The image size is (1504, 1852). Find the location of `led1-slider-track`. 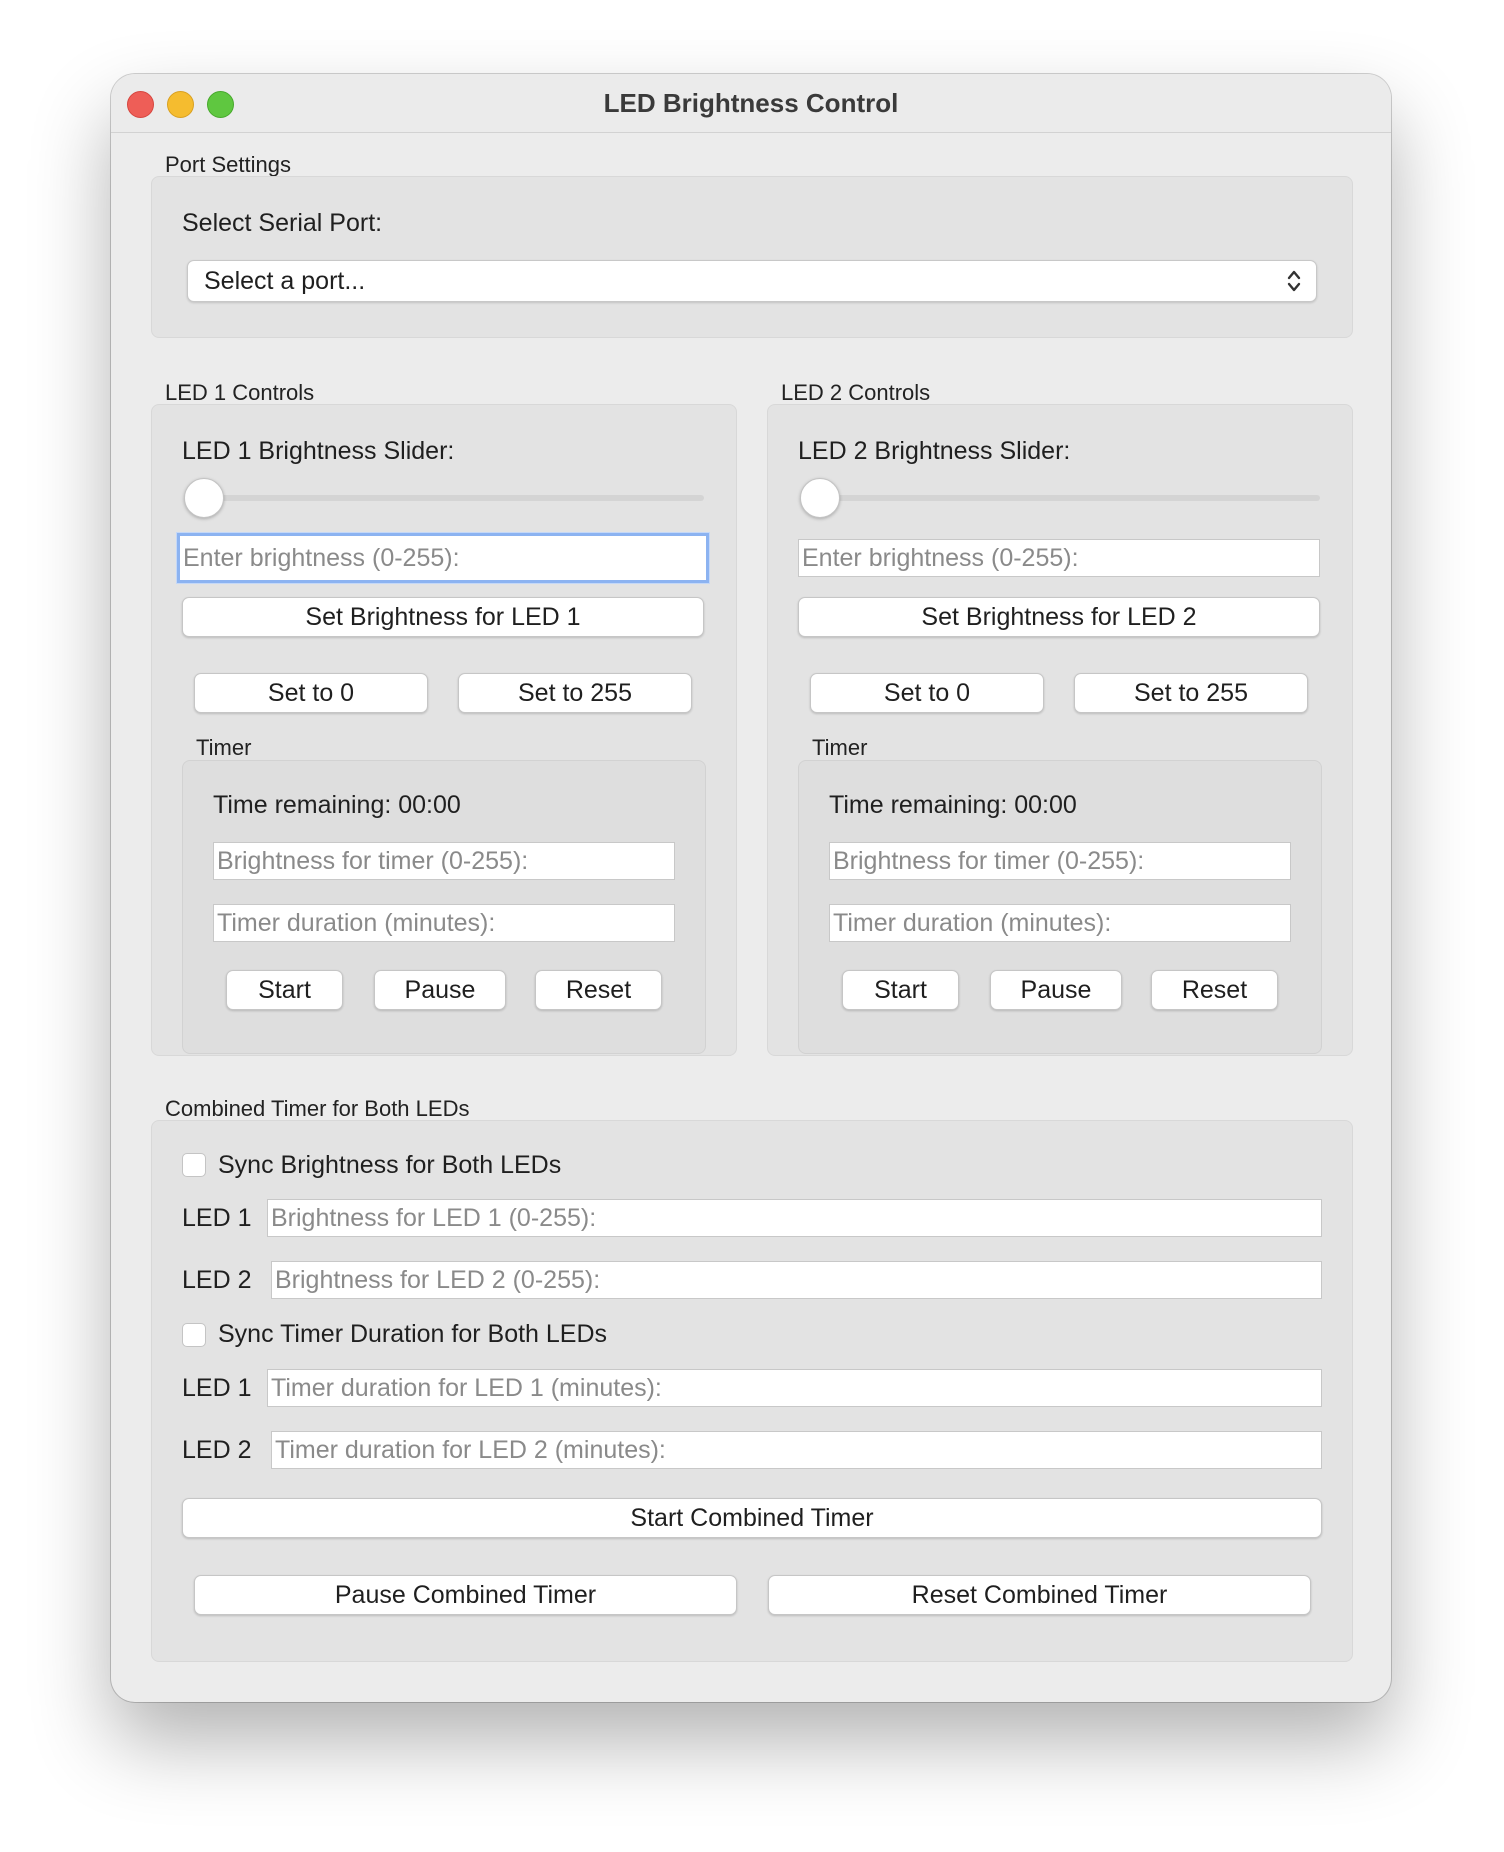

led1-slider-track is located at coordinates (445, 498).